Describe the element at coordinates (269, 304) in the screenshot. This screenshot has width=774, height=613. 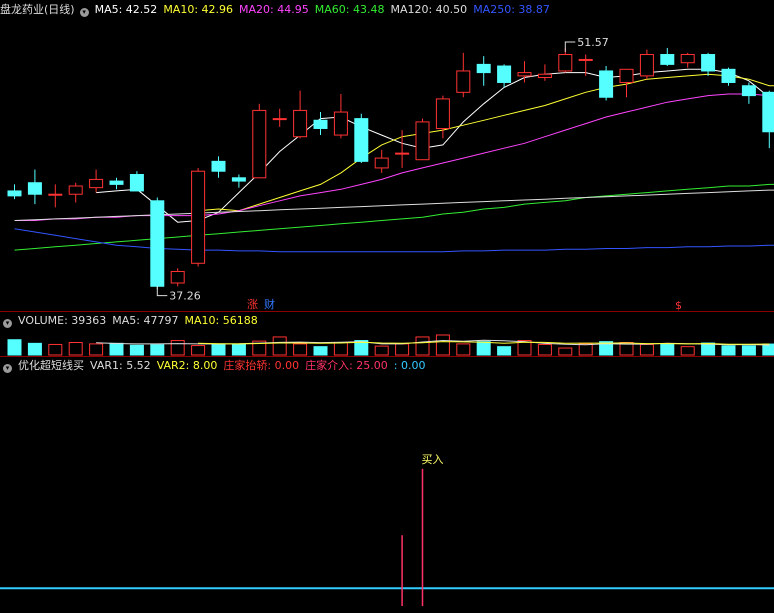
I see `cai-marker: 财` at that location.